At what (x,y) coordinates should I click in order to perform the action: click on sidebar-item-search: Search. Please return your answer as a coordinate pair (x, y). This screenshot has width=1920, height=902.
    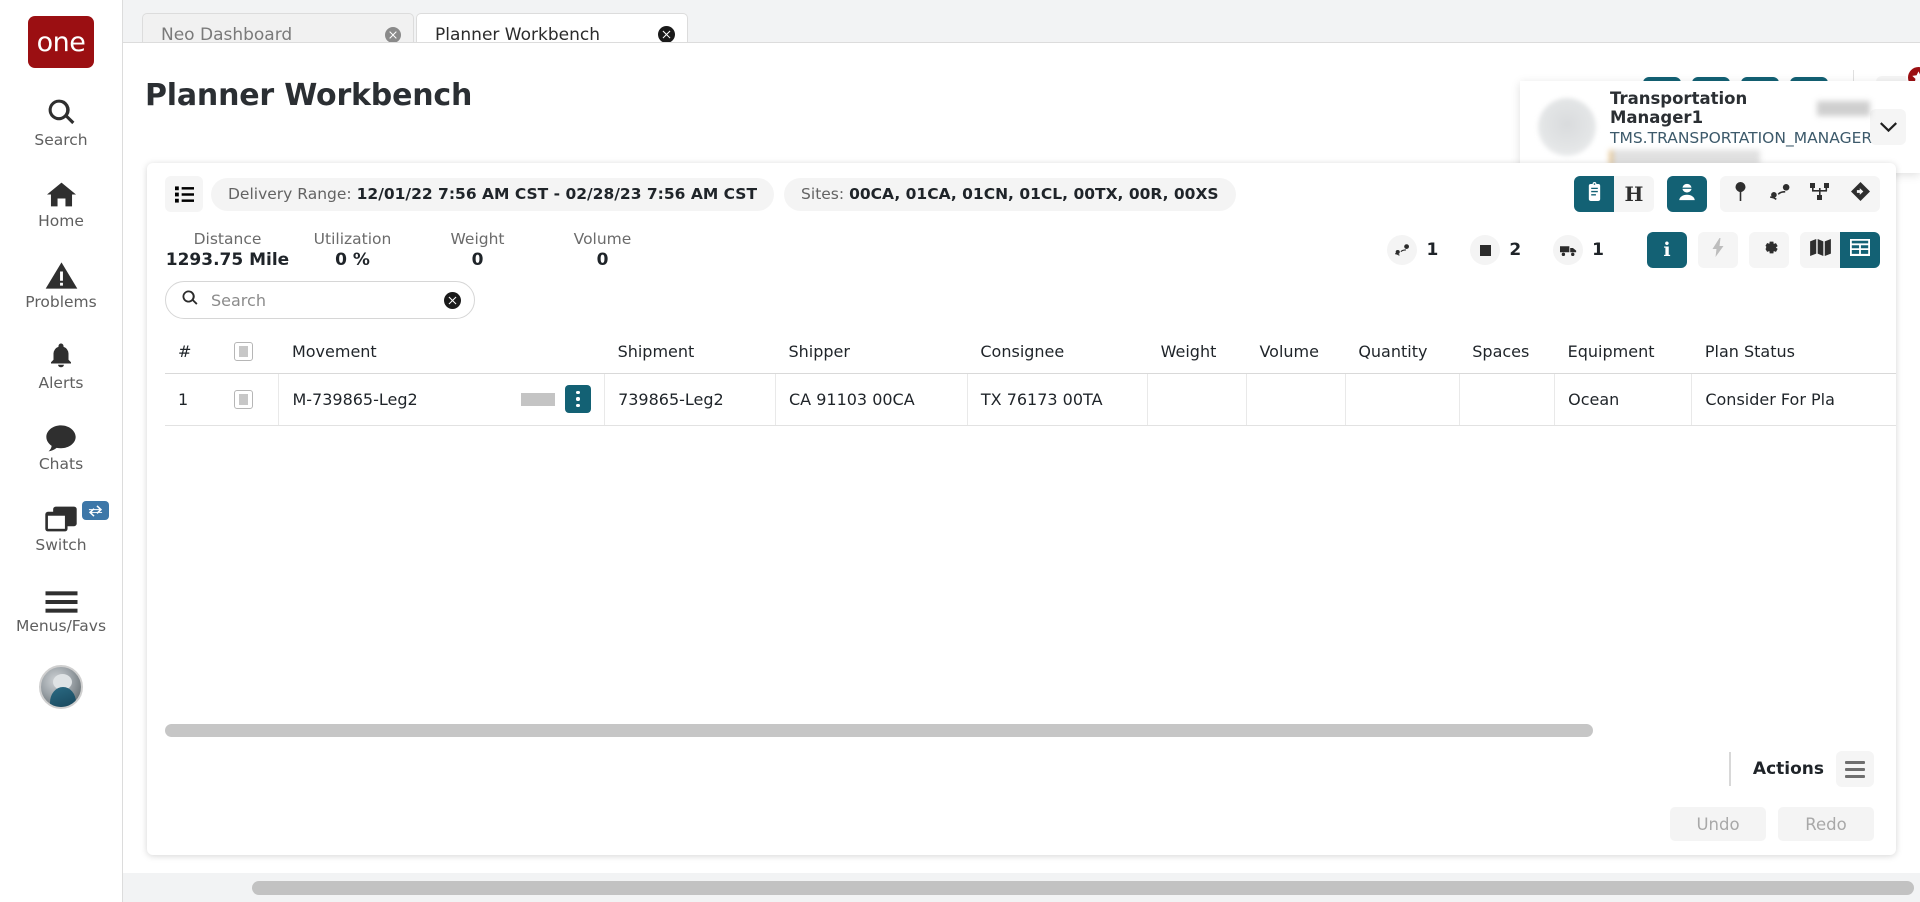
    Looking at the image, I should click on (61, 119).